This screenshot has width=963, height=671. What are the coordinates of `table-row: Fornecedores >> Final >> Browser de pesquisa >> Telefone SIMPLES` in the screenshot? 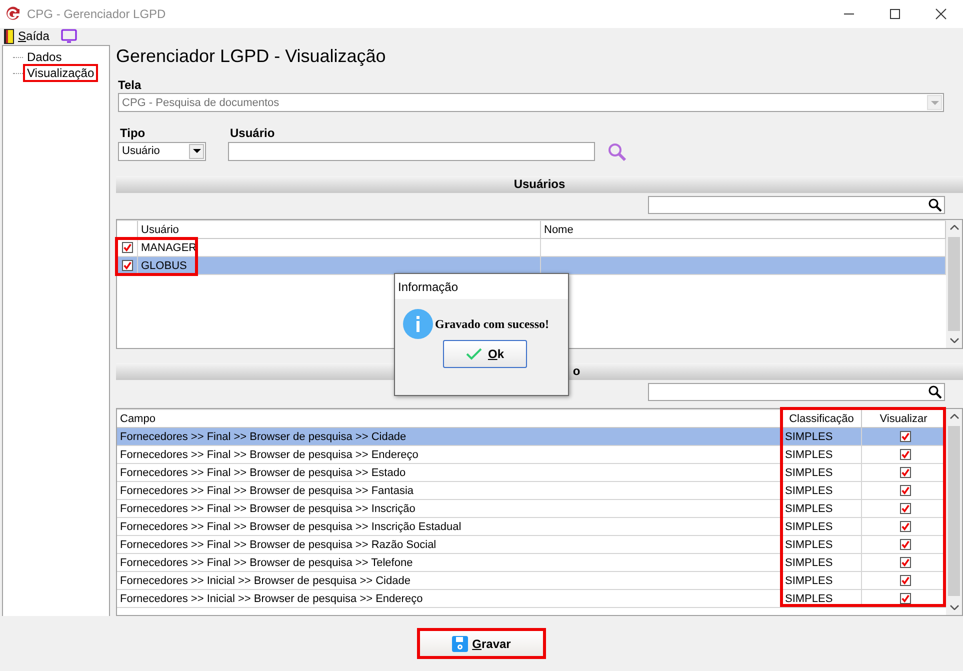 It's located at (531, 563).